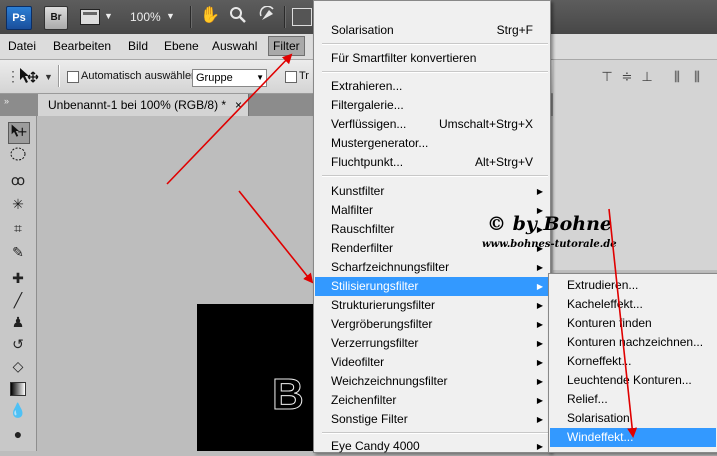 This screenshot has height=456, width=717. What do you see at coordinates (627, 77) in the screenshot?
I see `align-middle-icon: ≑` at bounding box center [627, 77].